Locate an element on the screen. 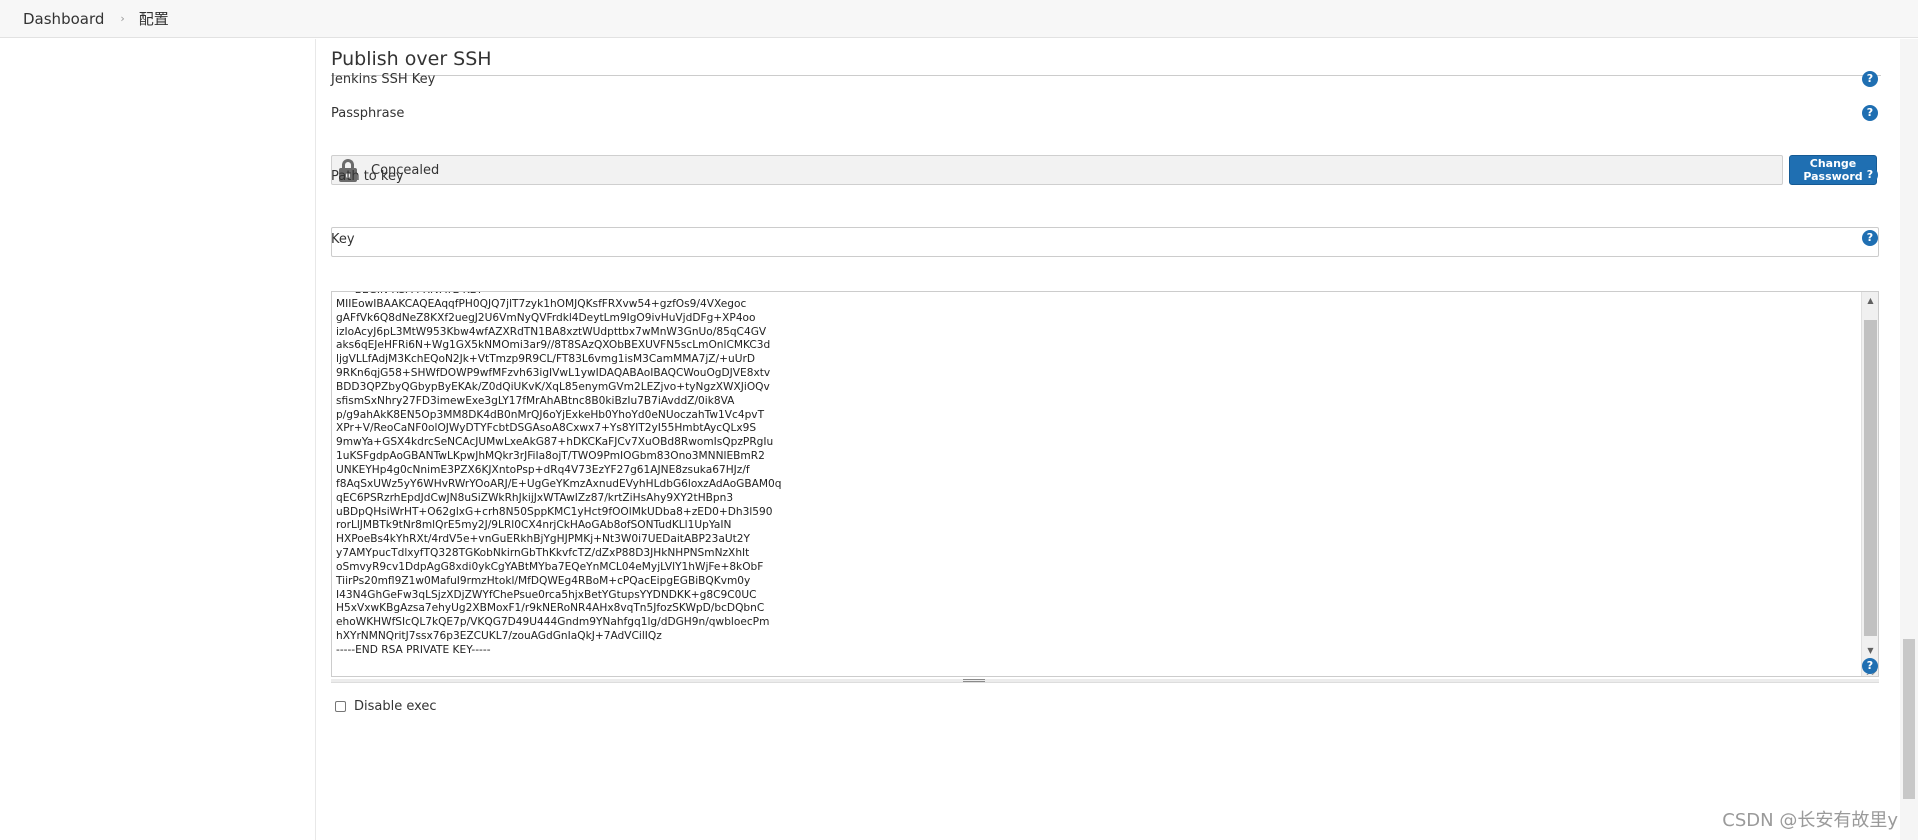 The height and width of the screenshot is (840, 1918). disable-exec-checkbox is located at coordinates (340, 706).